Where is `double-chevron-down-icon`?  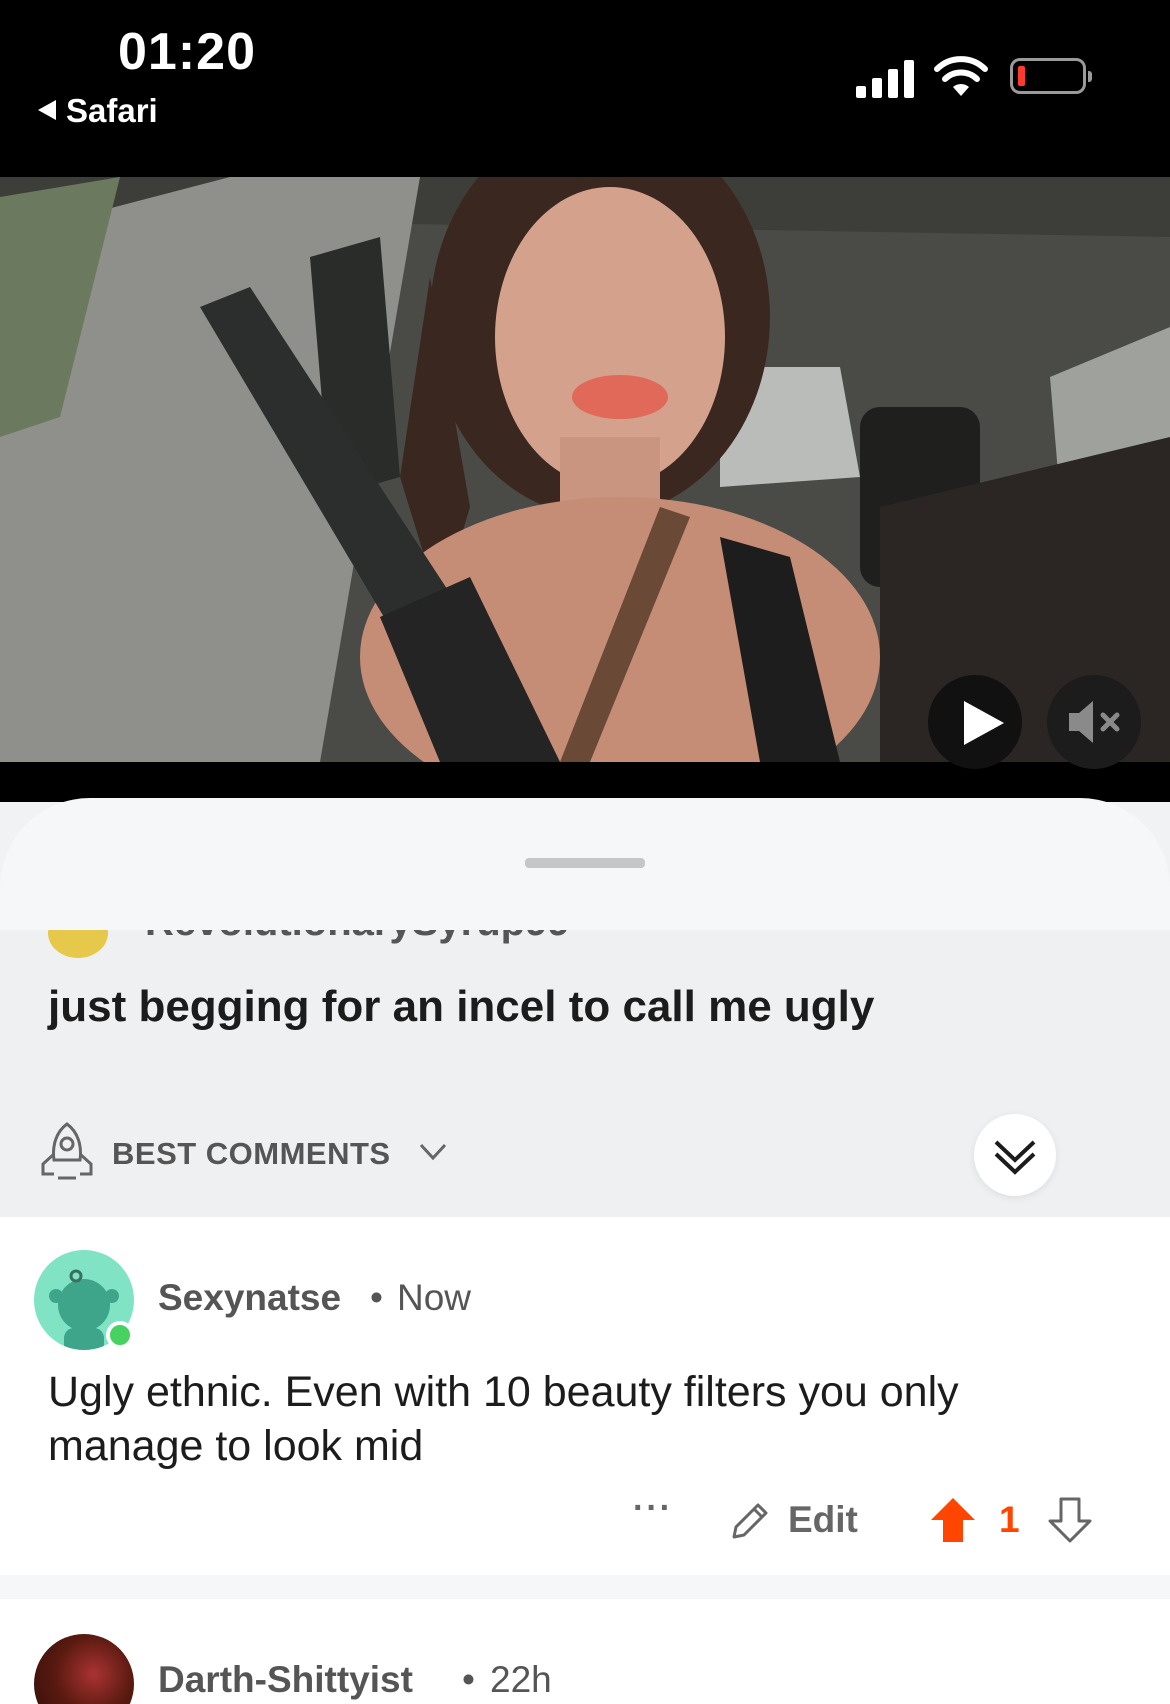 double-chevron-down-icon is located at coordinates (1015, 1157).